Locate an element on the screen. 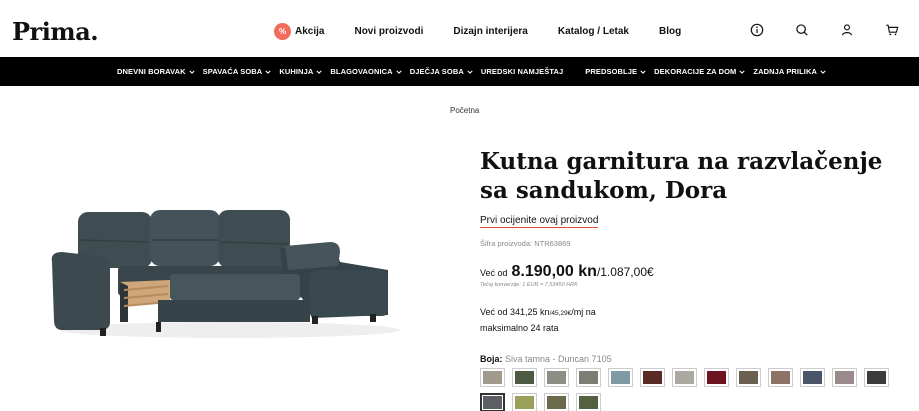  category-zadnja-prilika: ZADNJA PRILIKA is located at coordinates (789, 71).